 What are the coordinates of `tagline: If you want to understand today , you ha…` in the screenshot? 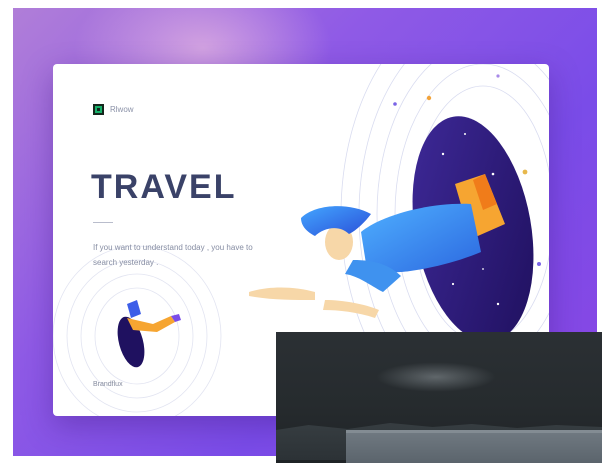 It's located at (173, 255).